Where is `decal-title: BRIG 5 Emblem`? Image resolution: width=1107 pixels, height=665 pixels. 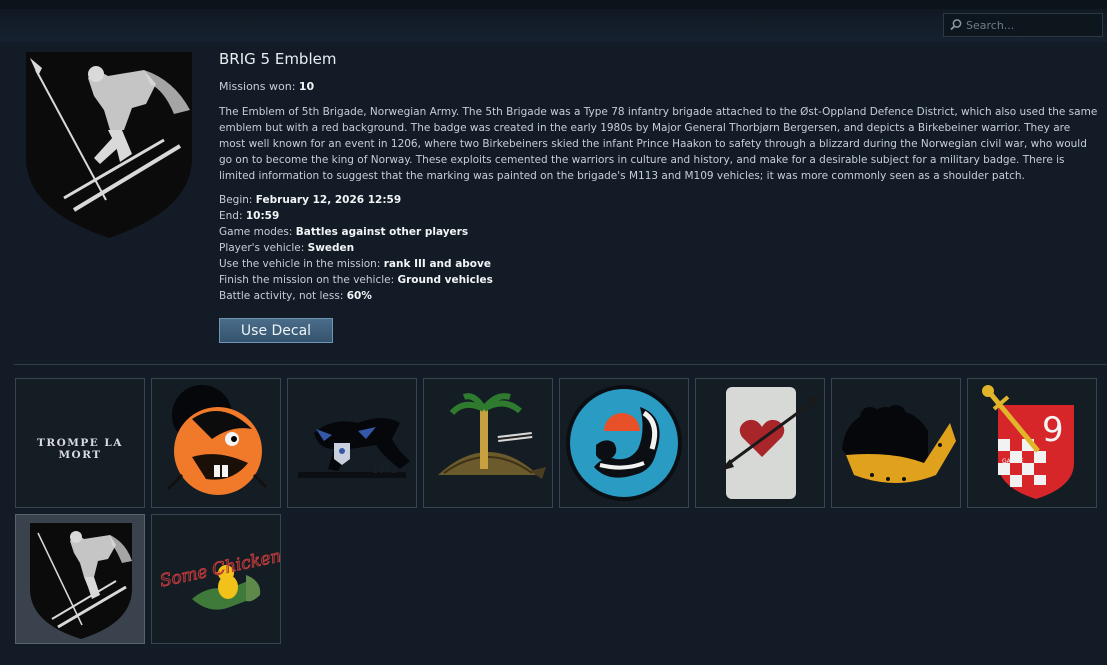
decal-title: BRIG 5 Emblem is located at coordinates (278, 59).